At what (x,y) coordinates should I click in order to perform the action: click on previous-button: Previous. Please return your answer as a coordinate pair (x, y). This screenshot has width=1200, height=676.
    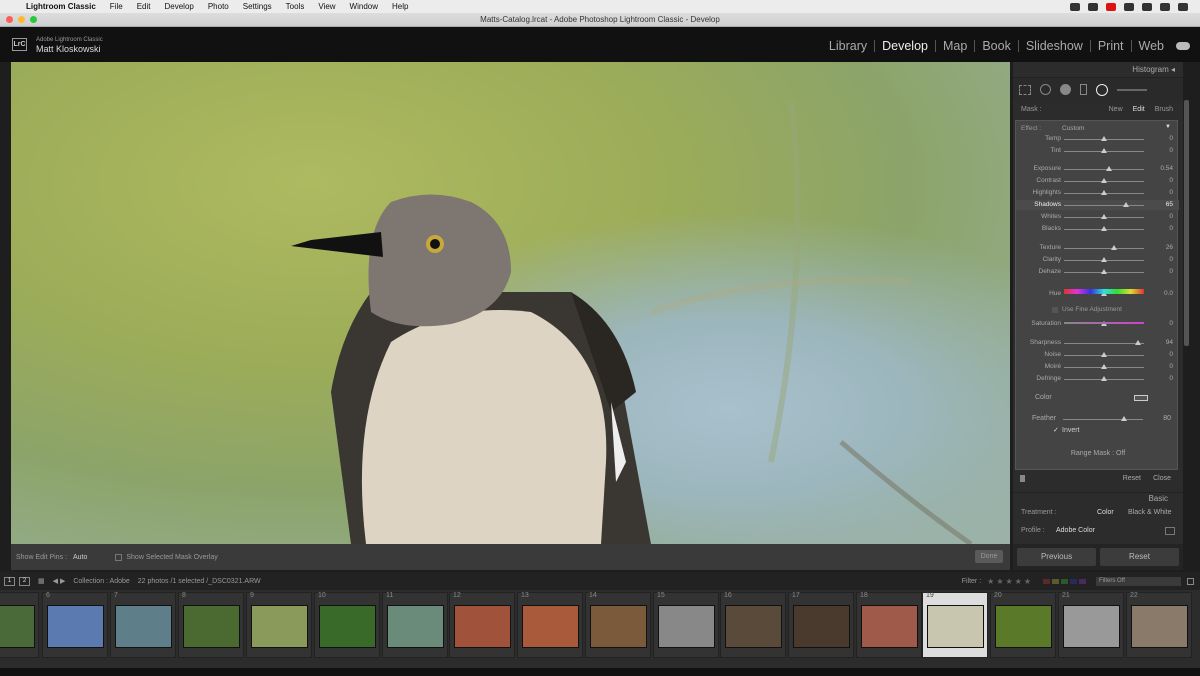
    Looking at the image, I should click on (1056, 557).